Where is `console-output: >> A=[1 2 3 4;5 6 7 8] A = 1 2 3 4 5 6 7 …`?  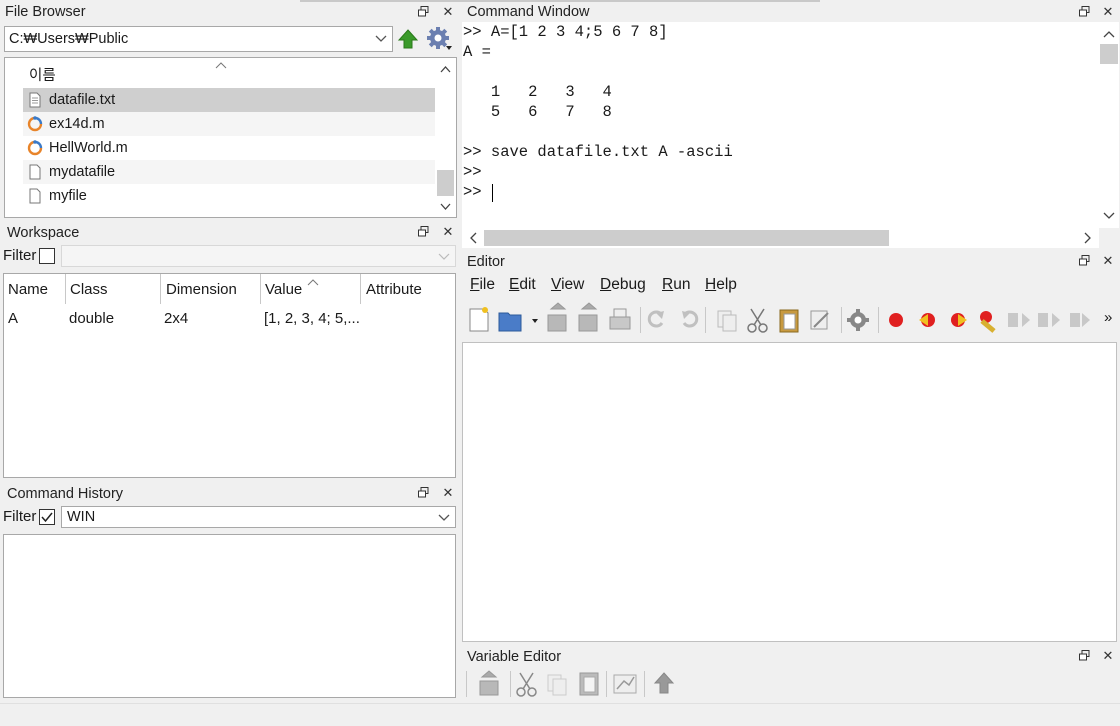
console-output: >> A=[1 2 3 4;5 6 7 8] A = 1 2 3 4 5 6 7 … is located at coordinates (598, 112).